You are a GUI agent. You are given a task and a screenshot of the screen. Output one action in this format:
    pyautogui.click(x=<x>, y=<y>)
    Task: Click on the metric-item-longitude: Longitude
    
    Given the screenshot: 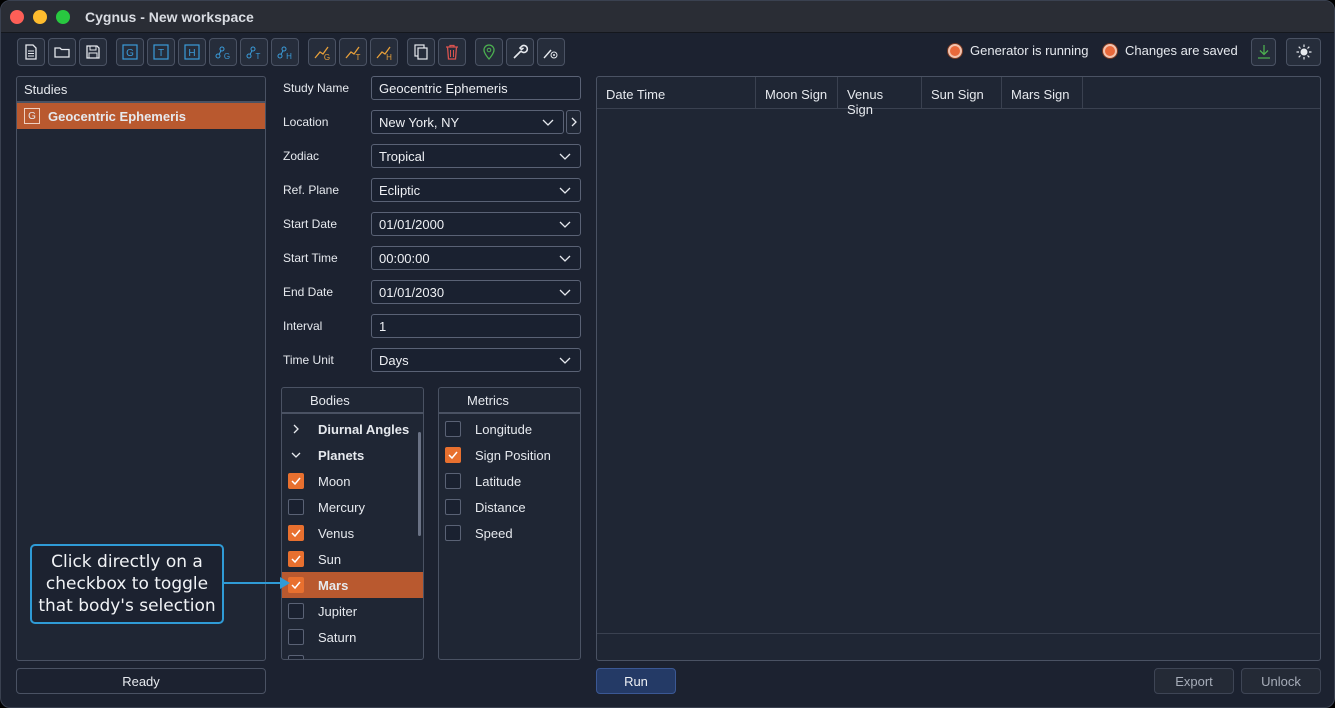 What is the action you would take?
    pyautogui.click(x=509, y=429)
    